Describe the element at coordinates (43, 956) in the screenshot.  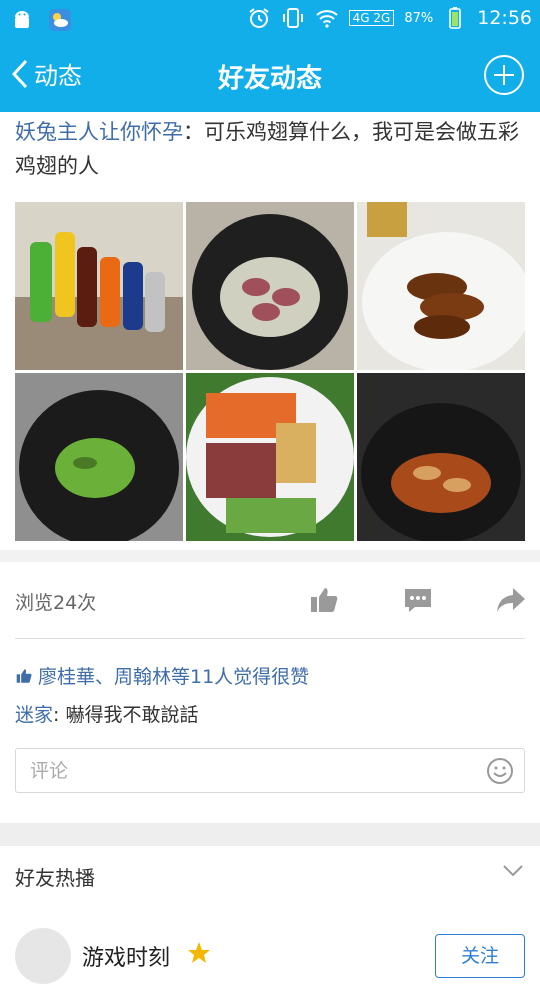
I see `avatar` at that location.